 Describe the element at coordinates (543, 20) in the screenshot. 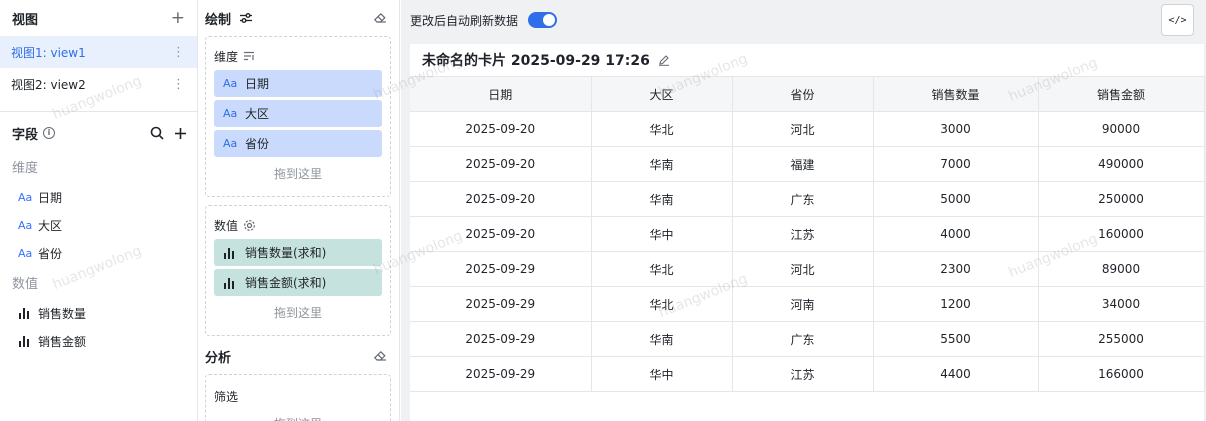

I see `auto-refresh-toggle` at that location.